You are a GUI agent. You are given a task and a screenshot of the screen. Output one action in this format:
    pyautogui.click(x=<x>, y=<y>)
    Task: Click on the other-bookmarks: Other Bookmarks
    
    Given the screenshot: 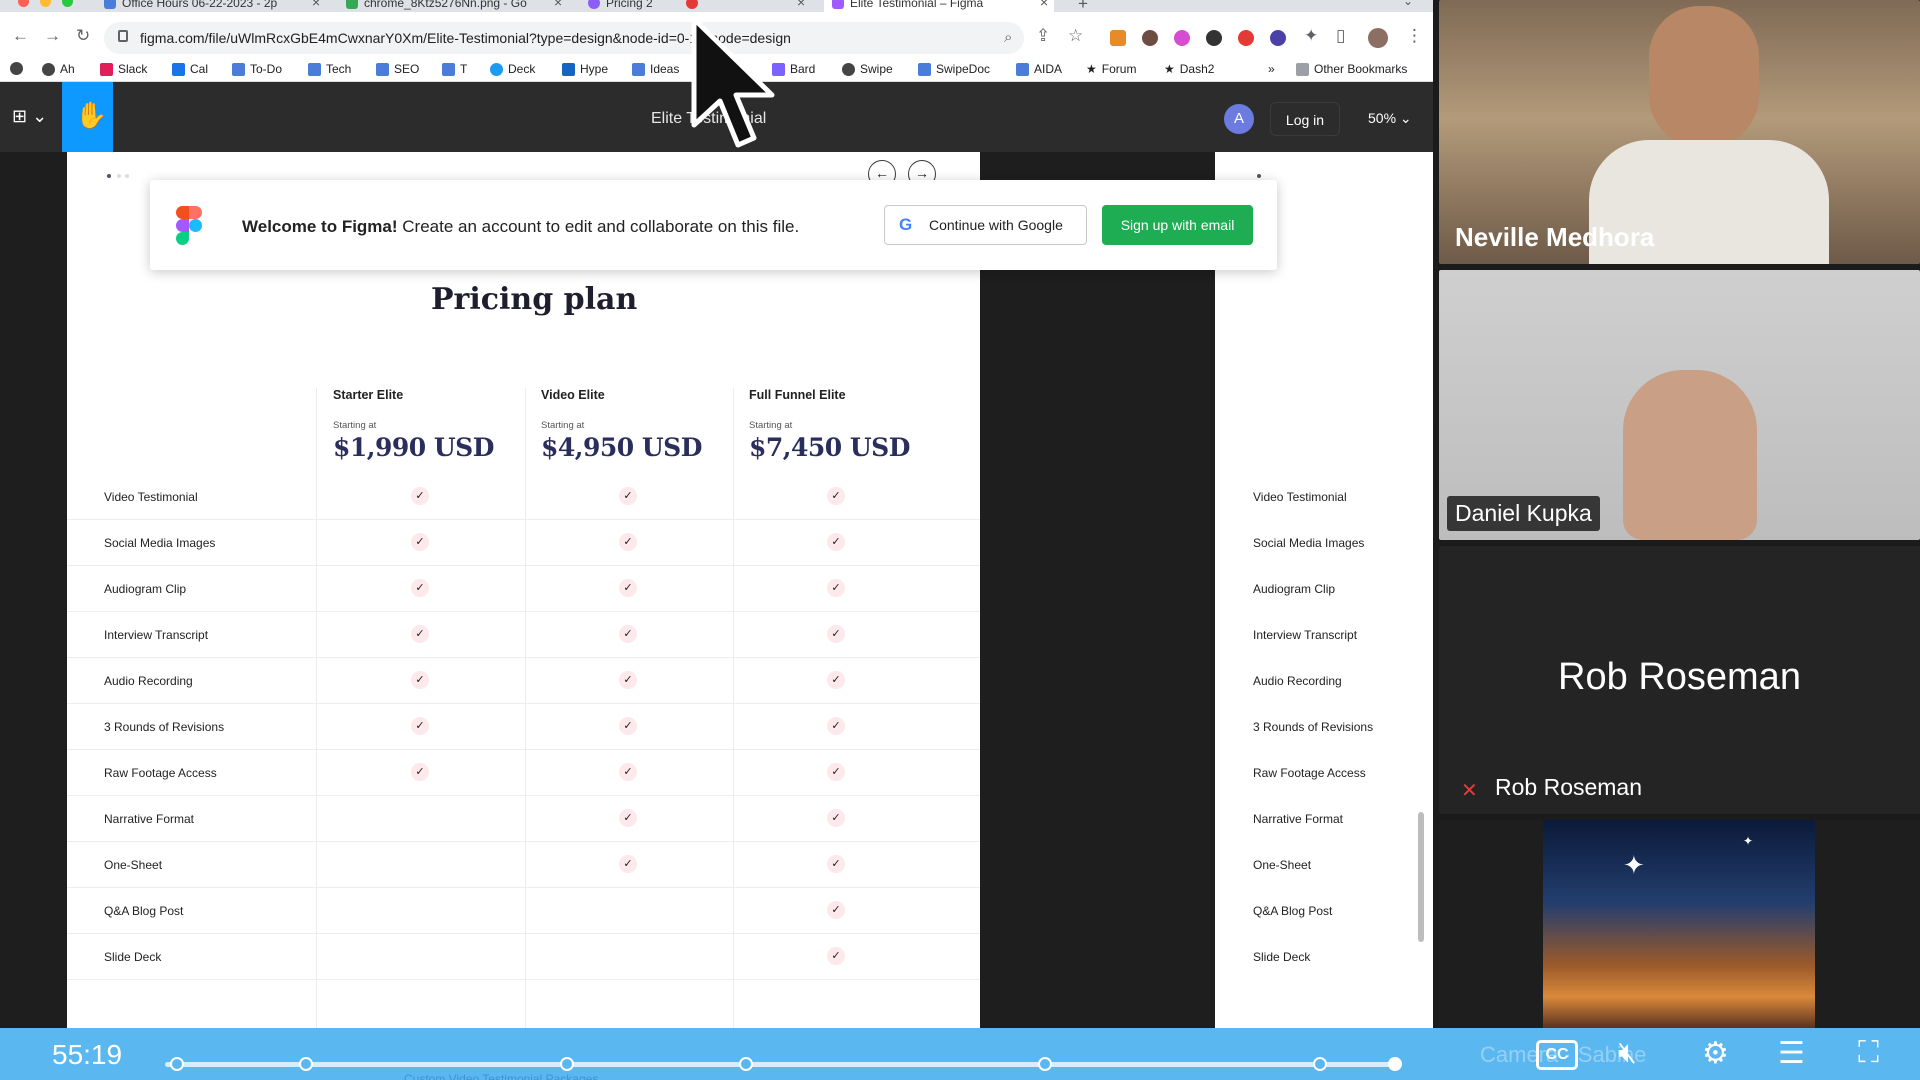 What is the action you would take?
    pyautogui.click(x=1351, y=69)
    